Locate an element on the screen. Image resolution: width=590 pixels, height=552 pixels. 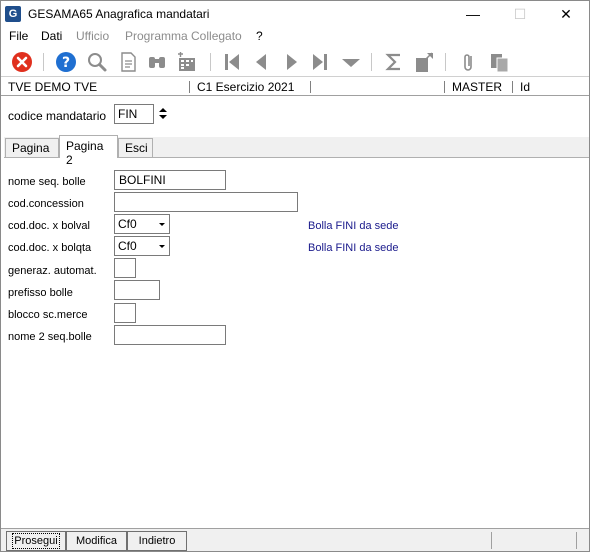
nome-2-seq-bolle-label: nome 2 seq.bolle is located at coordinates (50, 337).